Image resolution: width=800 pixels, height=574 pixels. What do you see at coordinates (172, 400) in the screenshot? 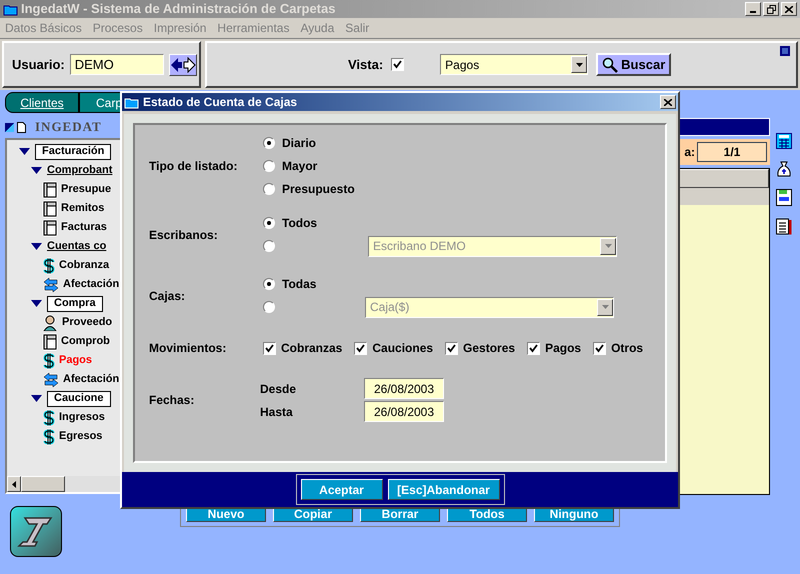
I see `field-label: Fechas:` at bounding box center [172, 400].